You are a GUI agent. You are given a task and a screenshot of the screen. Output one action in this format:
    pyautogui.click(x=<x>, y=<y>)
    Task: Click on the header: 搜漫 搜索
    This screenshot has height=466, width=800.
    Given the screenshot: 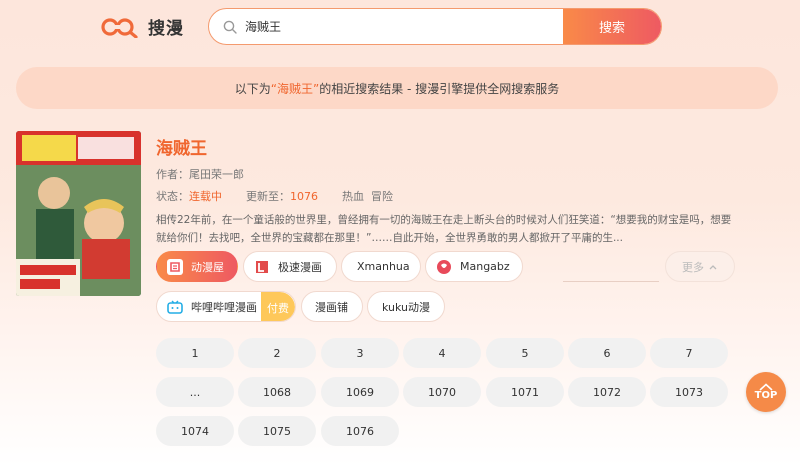 What is the action you would take?
    pyautogui.click(x=400, y=28)
    